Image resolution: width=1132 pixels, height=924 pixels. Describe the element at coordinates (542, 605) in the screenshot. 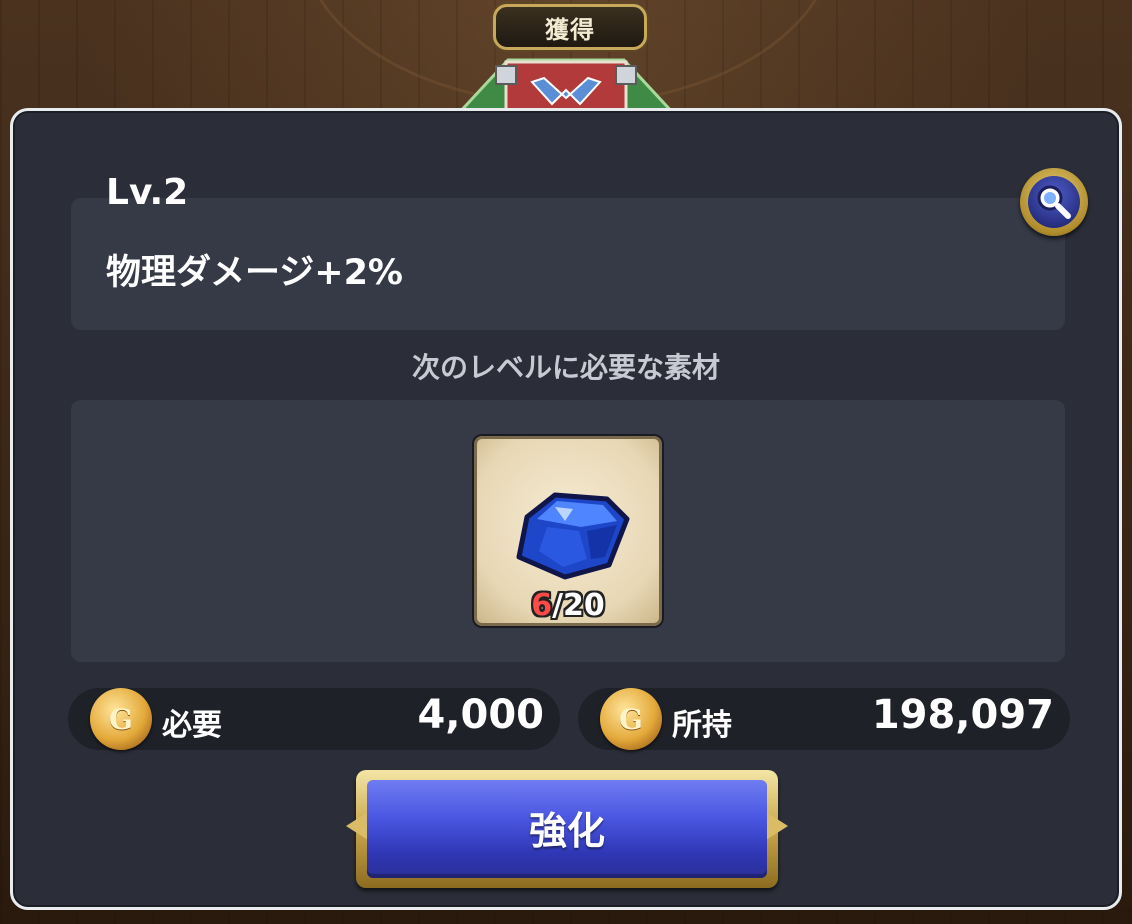

I see `material-owned: 6` at that location.